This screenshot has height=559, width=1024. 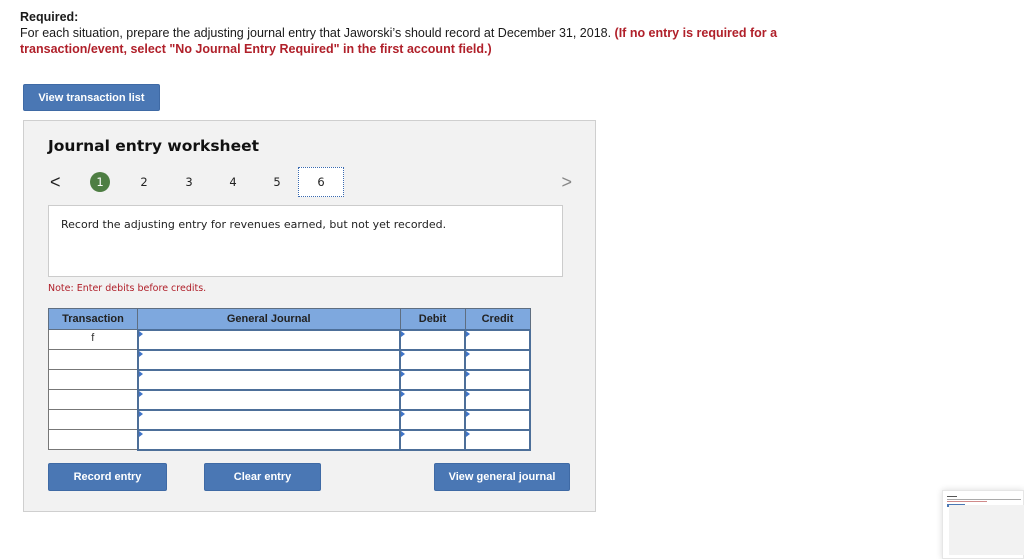 What do you see at coordinates (189, 182) in the screenshot?
I see `page-3-button: 3` at bounding box center [189, 182].